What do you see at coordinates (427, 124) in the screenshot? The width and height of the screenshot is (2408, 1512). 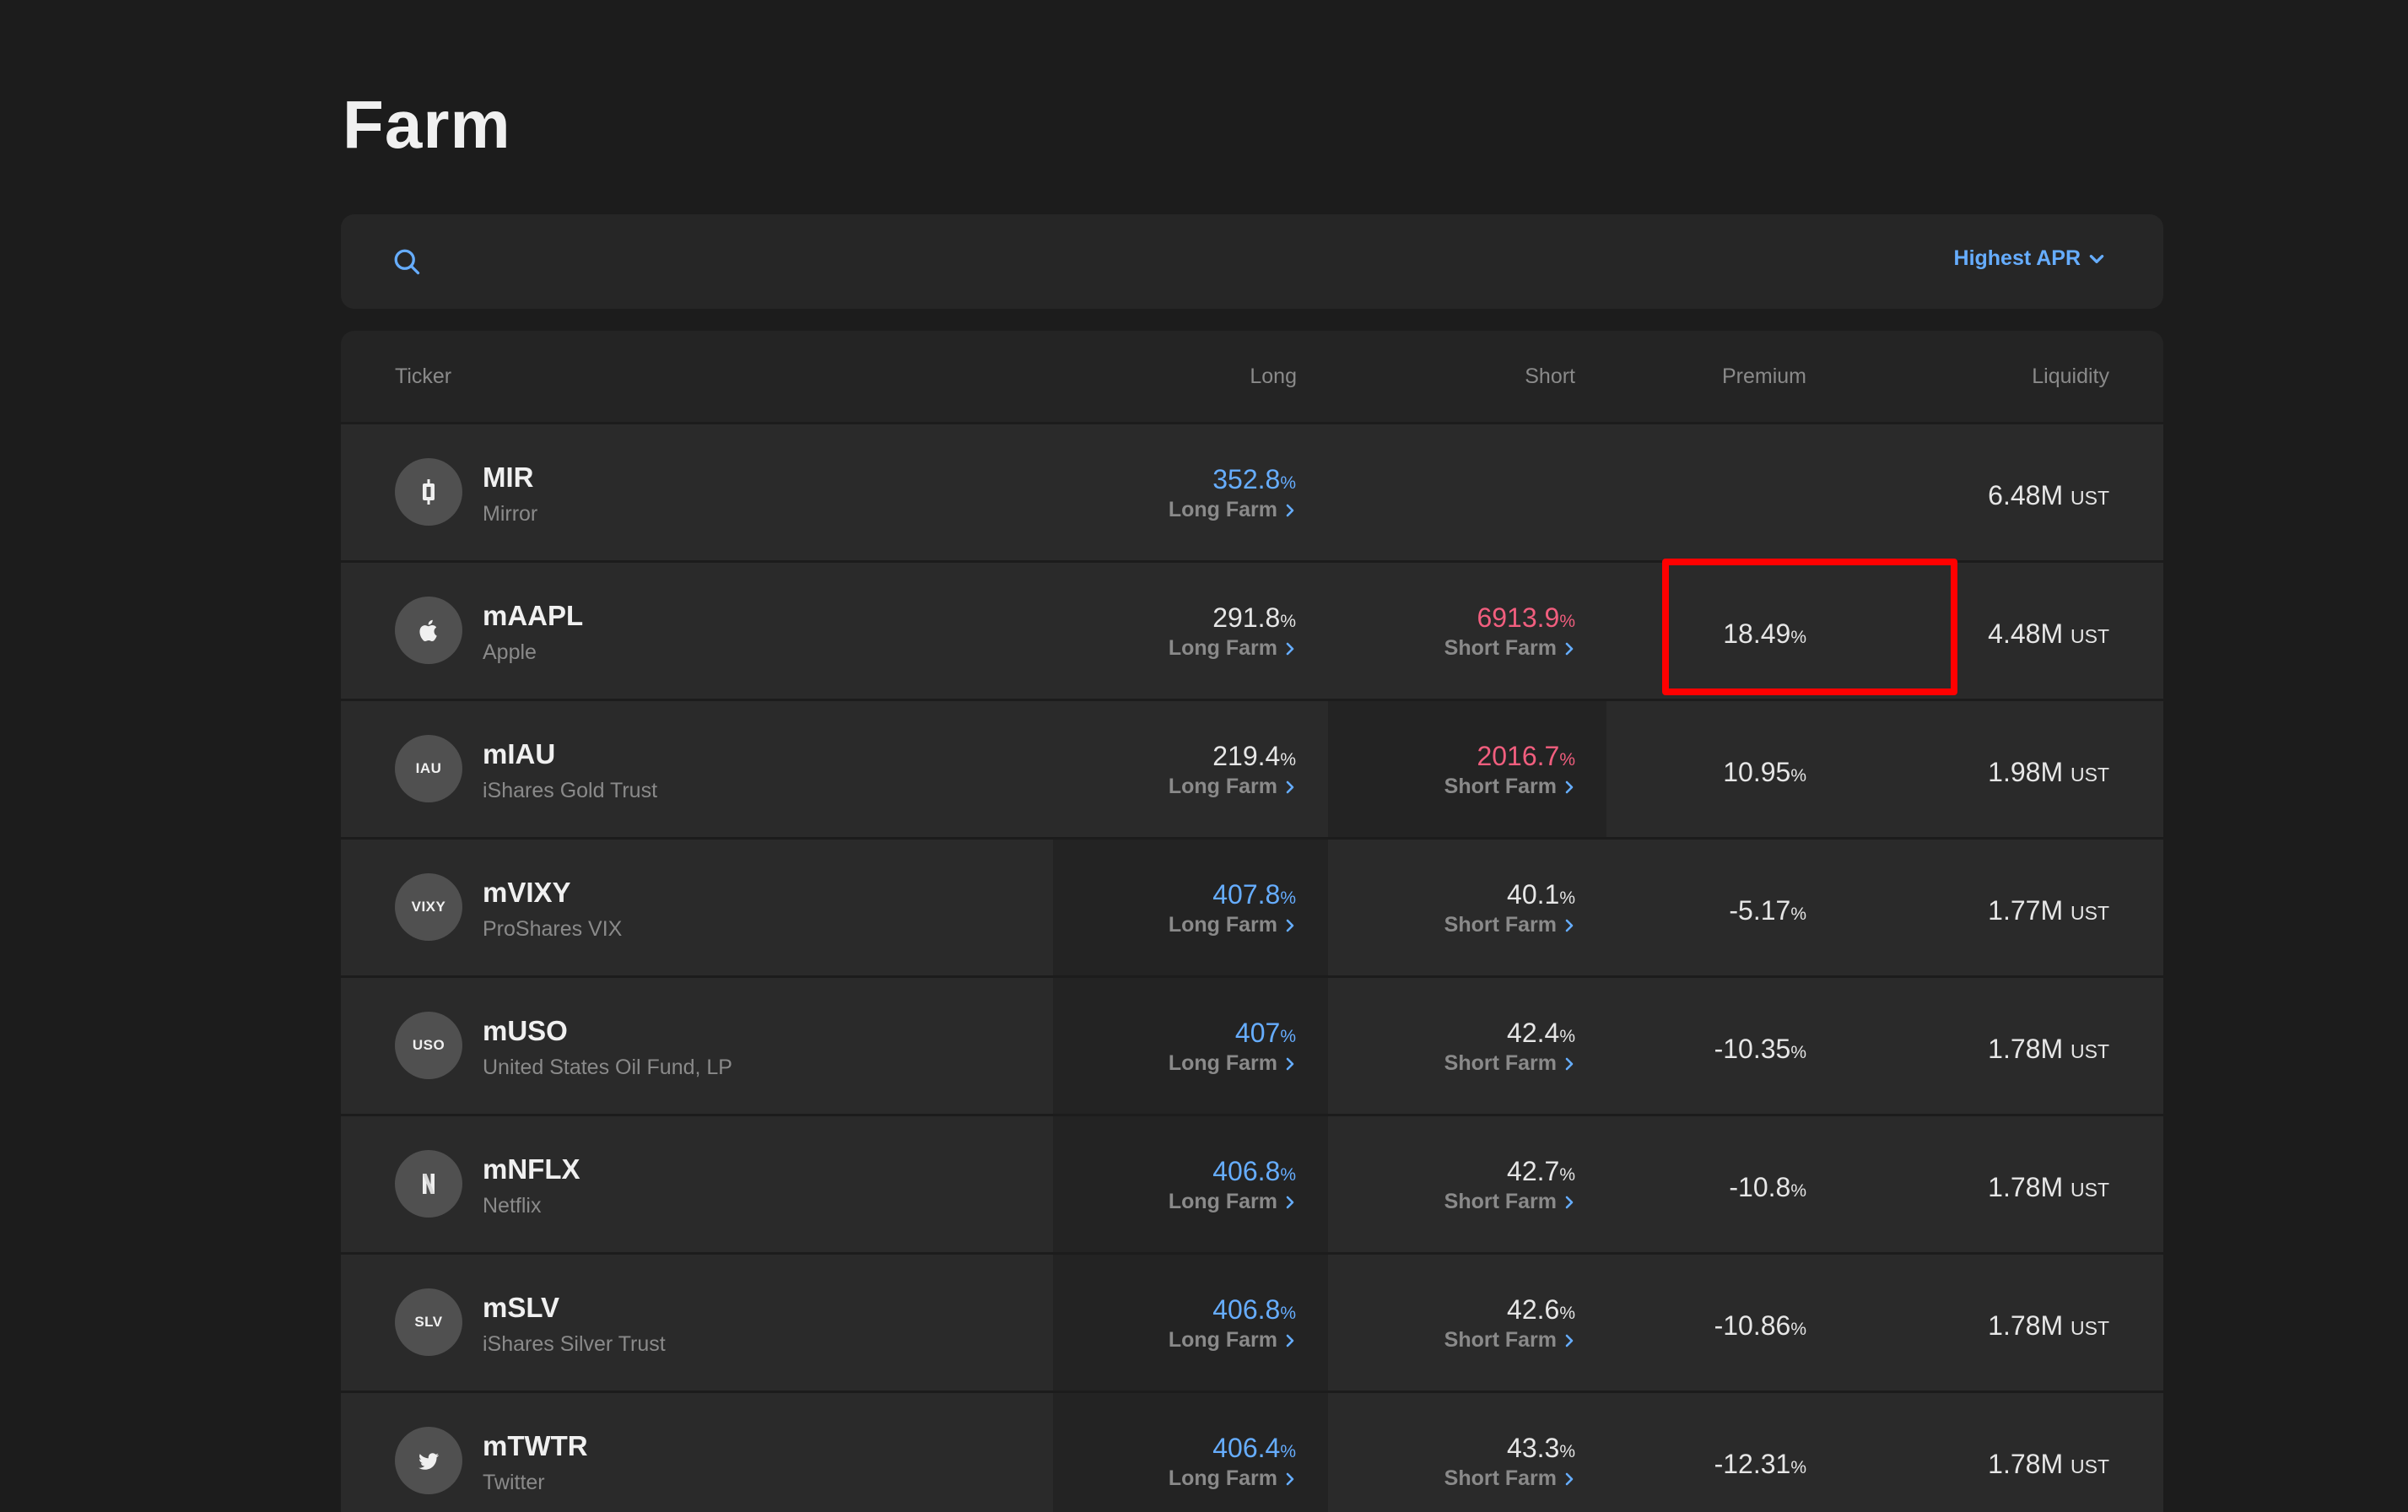 I see `page-title: Farm` at bounding box center [427, 124].